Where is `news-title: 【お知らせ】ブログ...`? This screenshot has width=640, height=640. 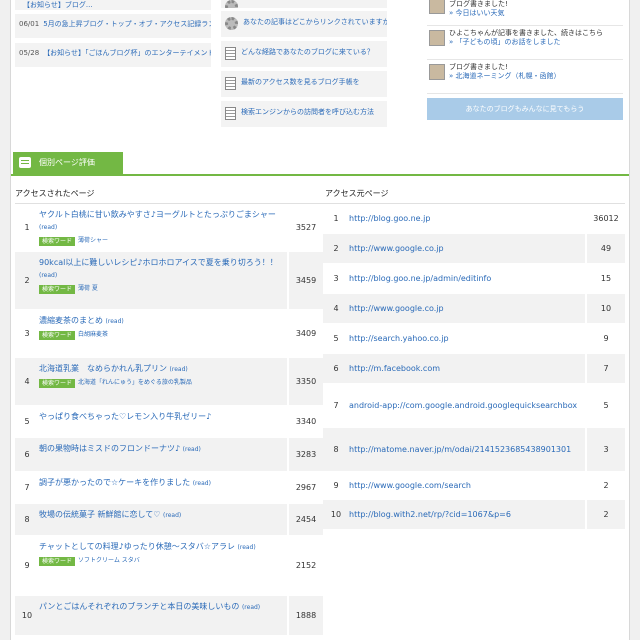
news-title: 【お知らせ】ブログ... is located at coordinates (58, 5).